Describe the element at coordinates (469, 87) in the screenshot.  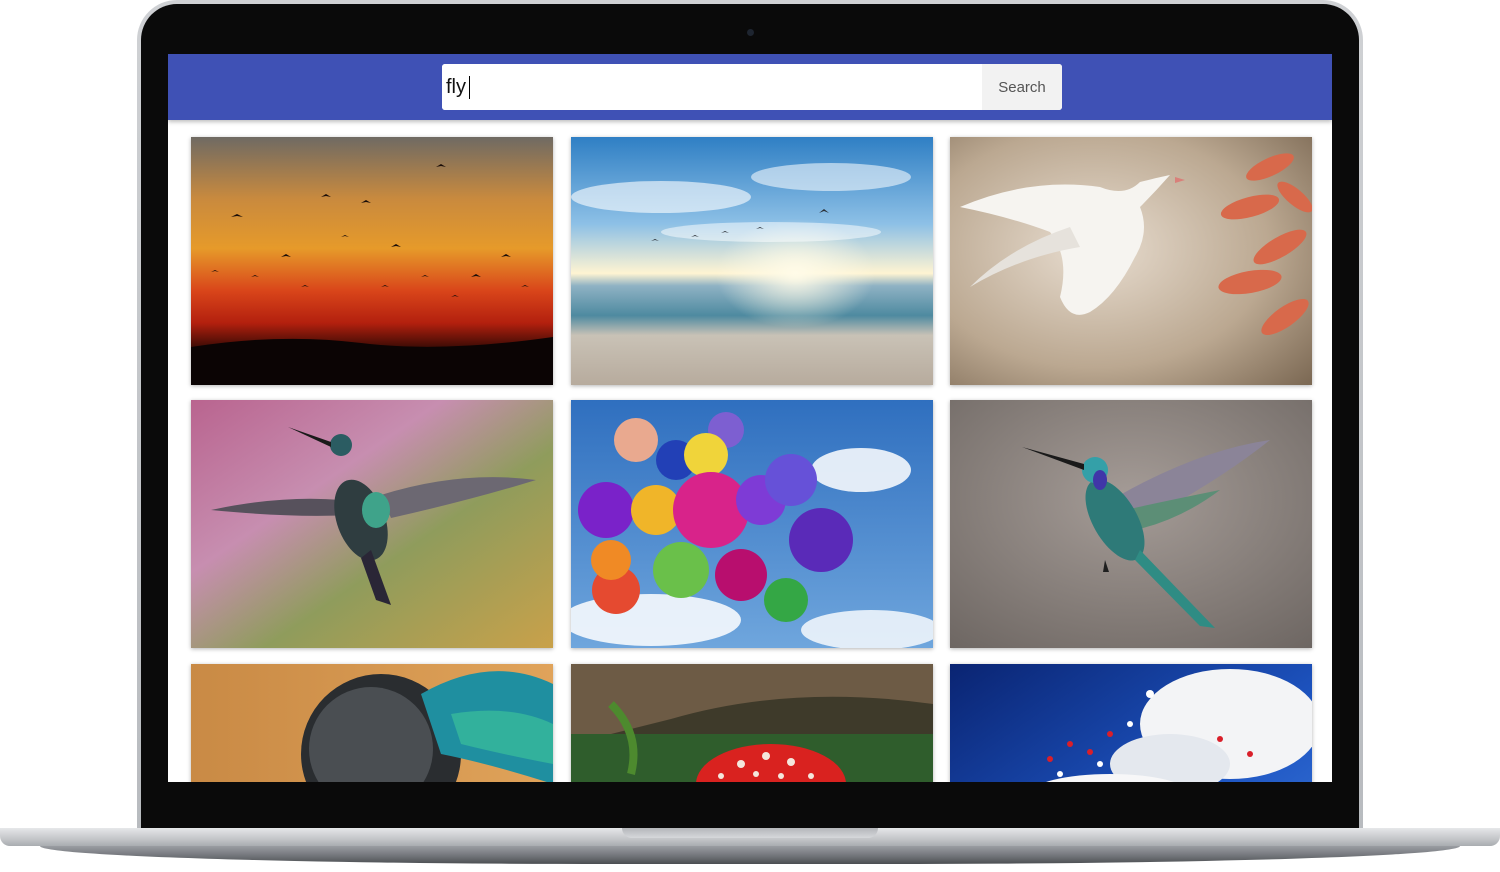
I see `text-cursor` at that location.